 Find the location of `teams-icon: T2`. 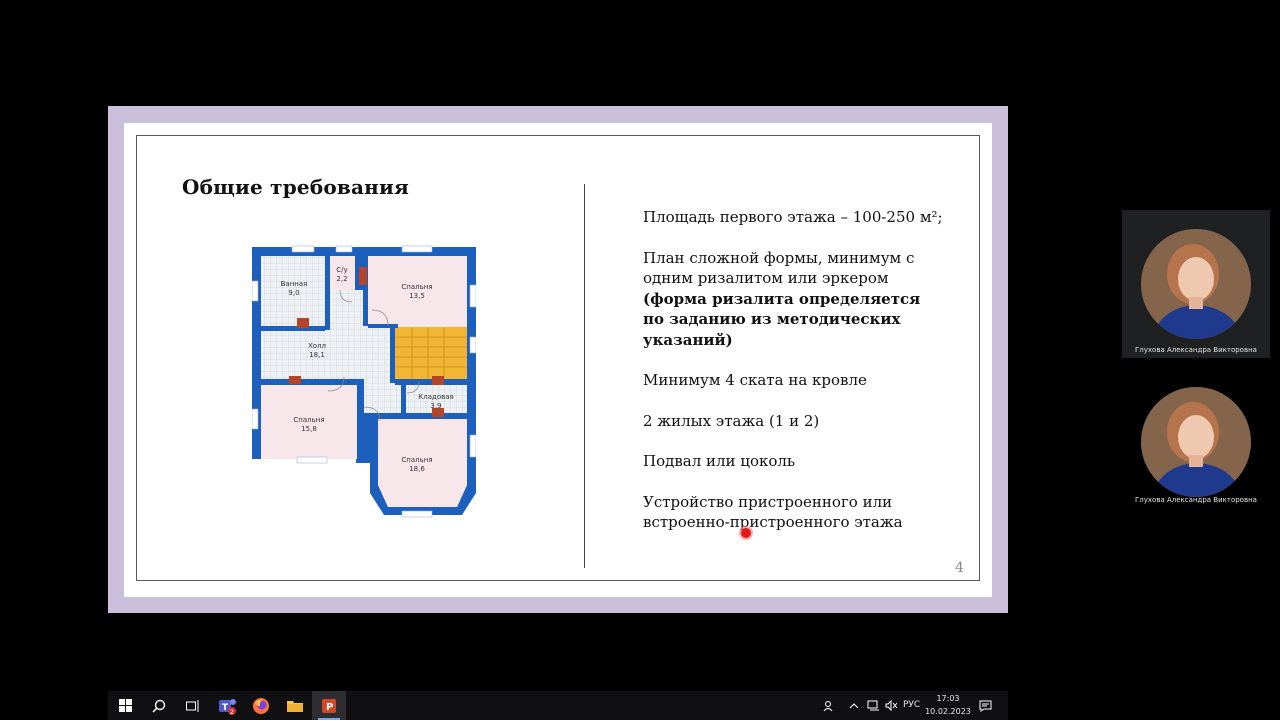

teams-icon: T2 is located at coordinates (227, 705).